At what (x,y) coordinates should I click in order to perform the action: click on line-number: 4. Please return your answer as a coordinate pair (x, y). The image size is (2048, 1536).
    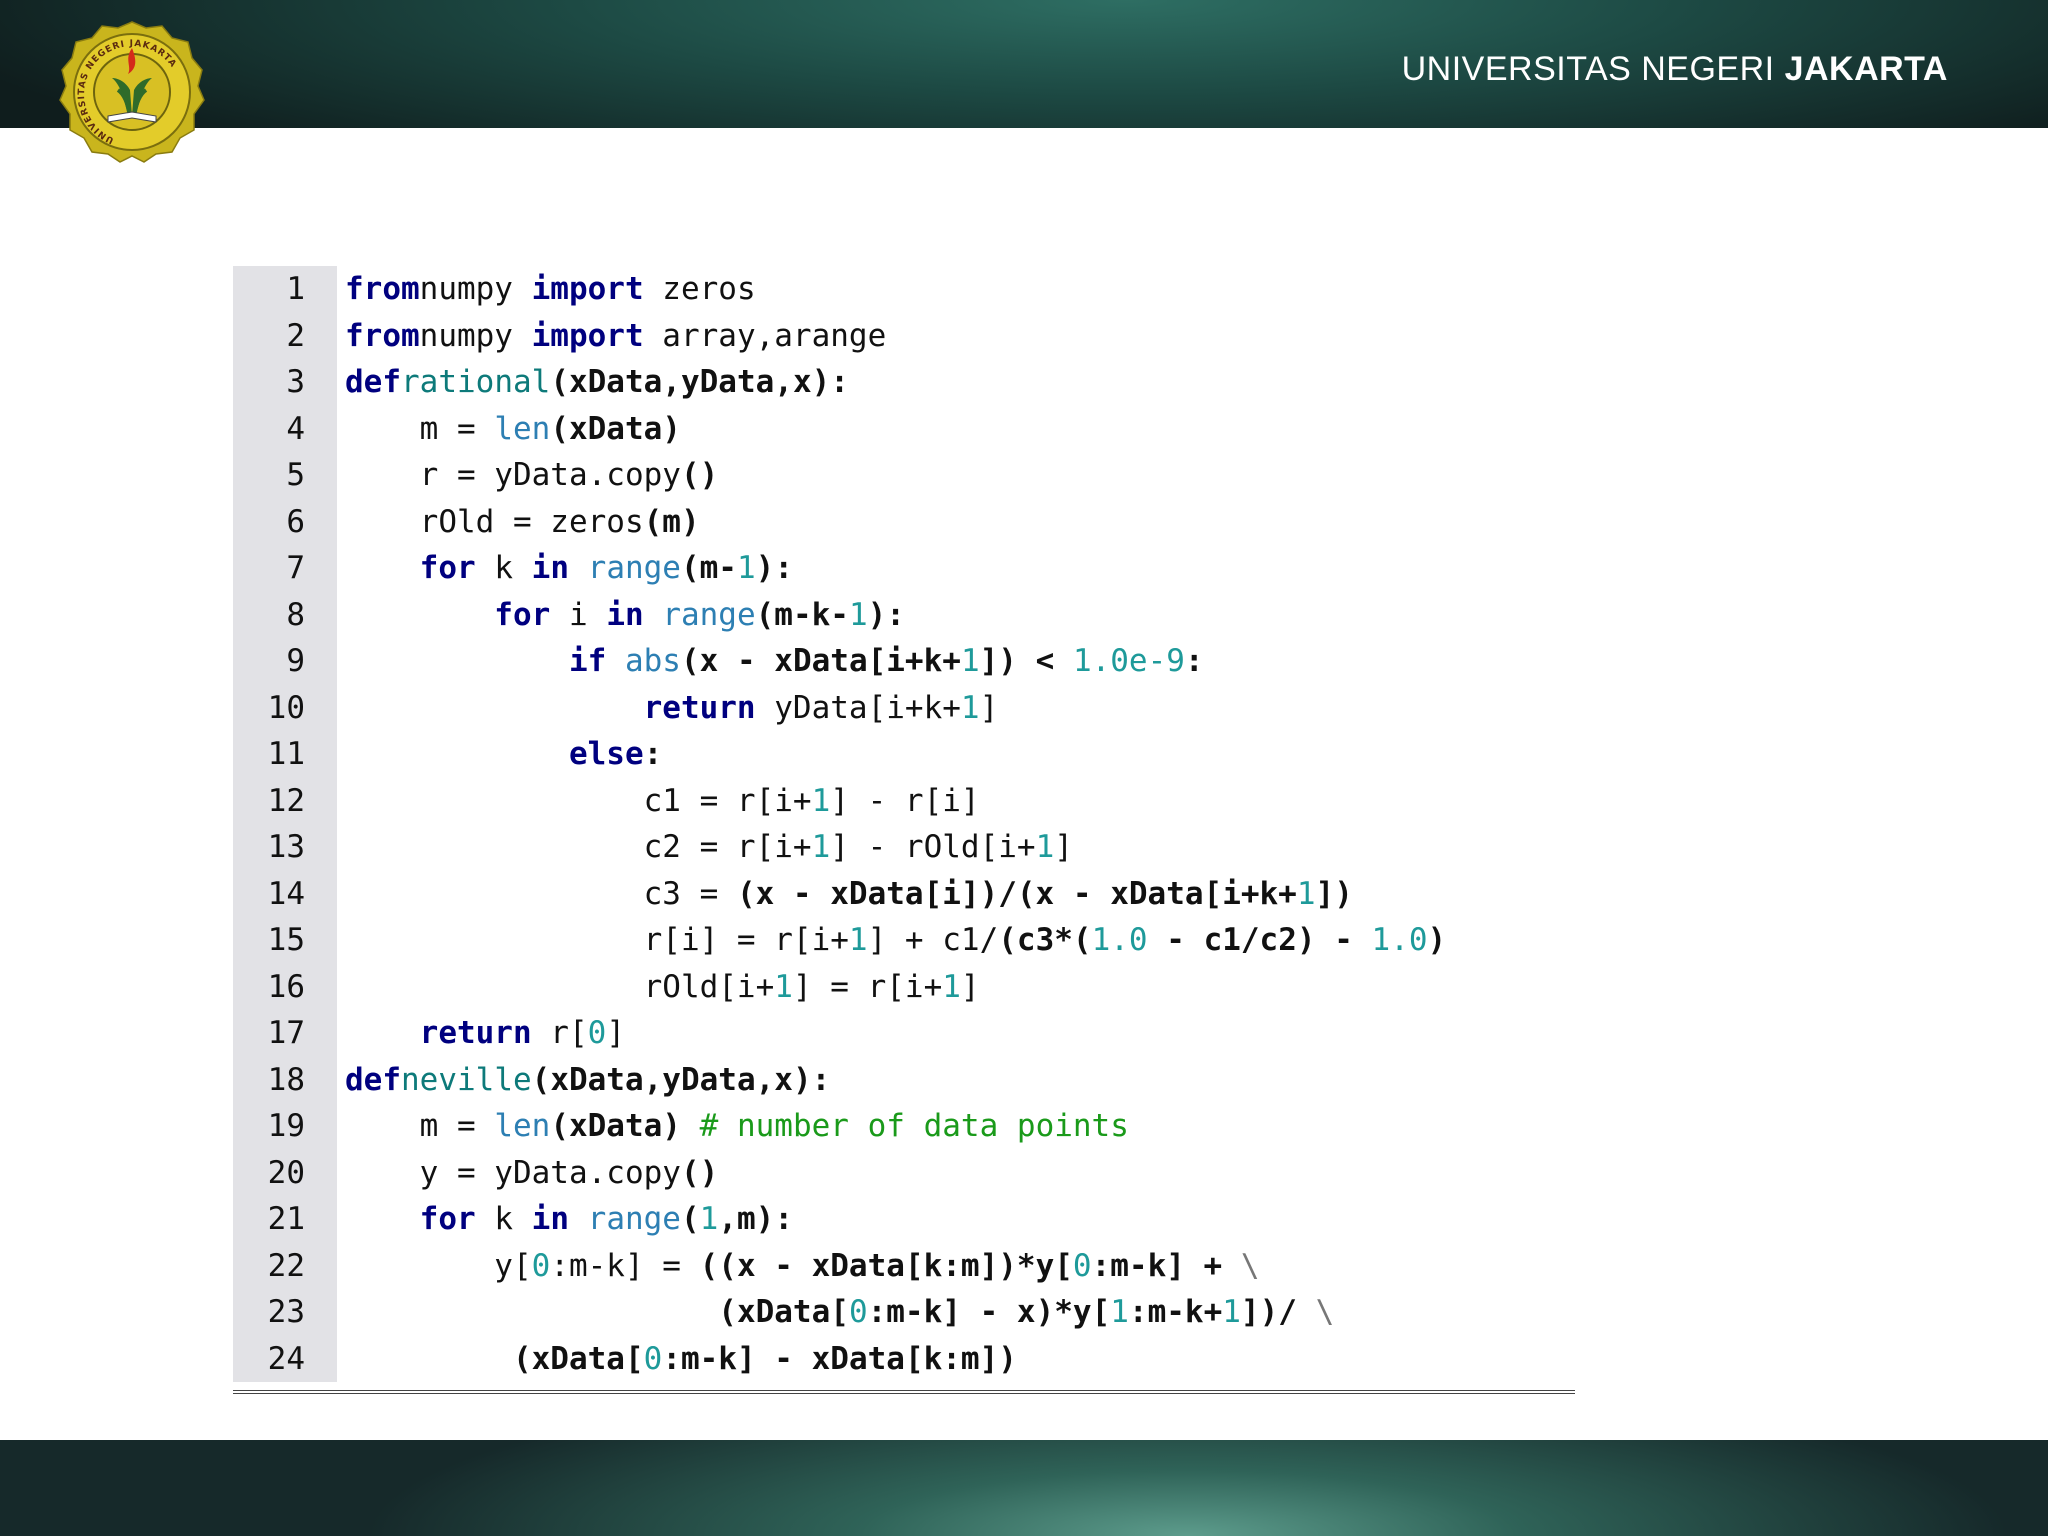
    Looking at the image, I should click on (295, 428).